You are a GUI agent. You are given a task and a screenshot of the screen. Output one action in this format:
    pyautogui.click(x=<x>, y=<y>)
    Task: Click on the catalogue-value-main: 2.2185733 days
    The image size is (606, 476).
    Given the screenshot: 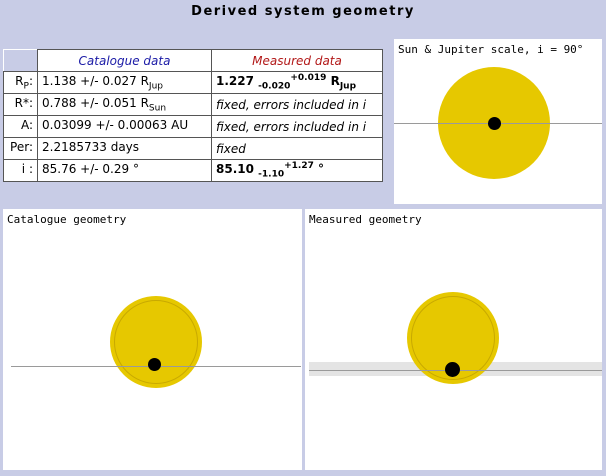 What is the action you would take?
    pyautogui.click(x=91, y=146)
    